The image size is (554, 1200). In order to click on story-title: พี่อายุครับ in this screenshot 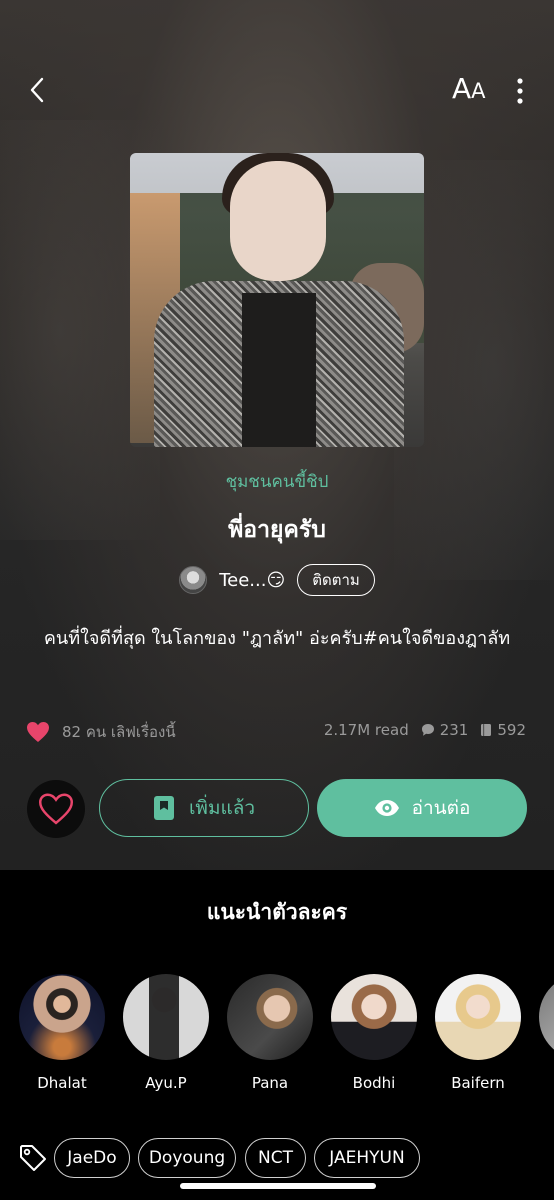, I will do `click(277, 530)`.